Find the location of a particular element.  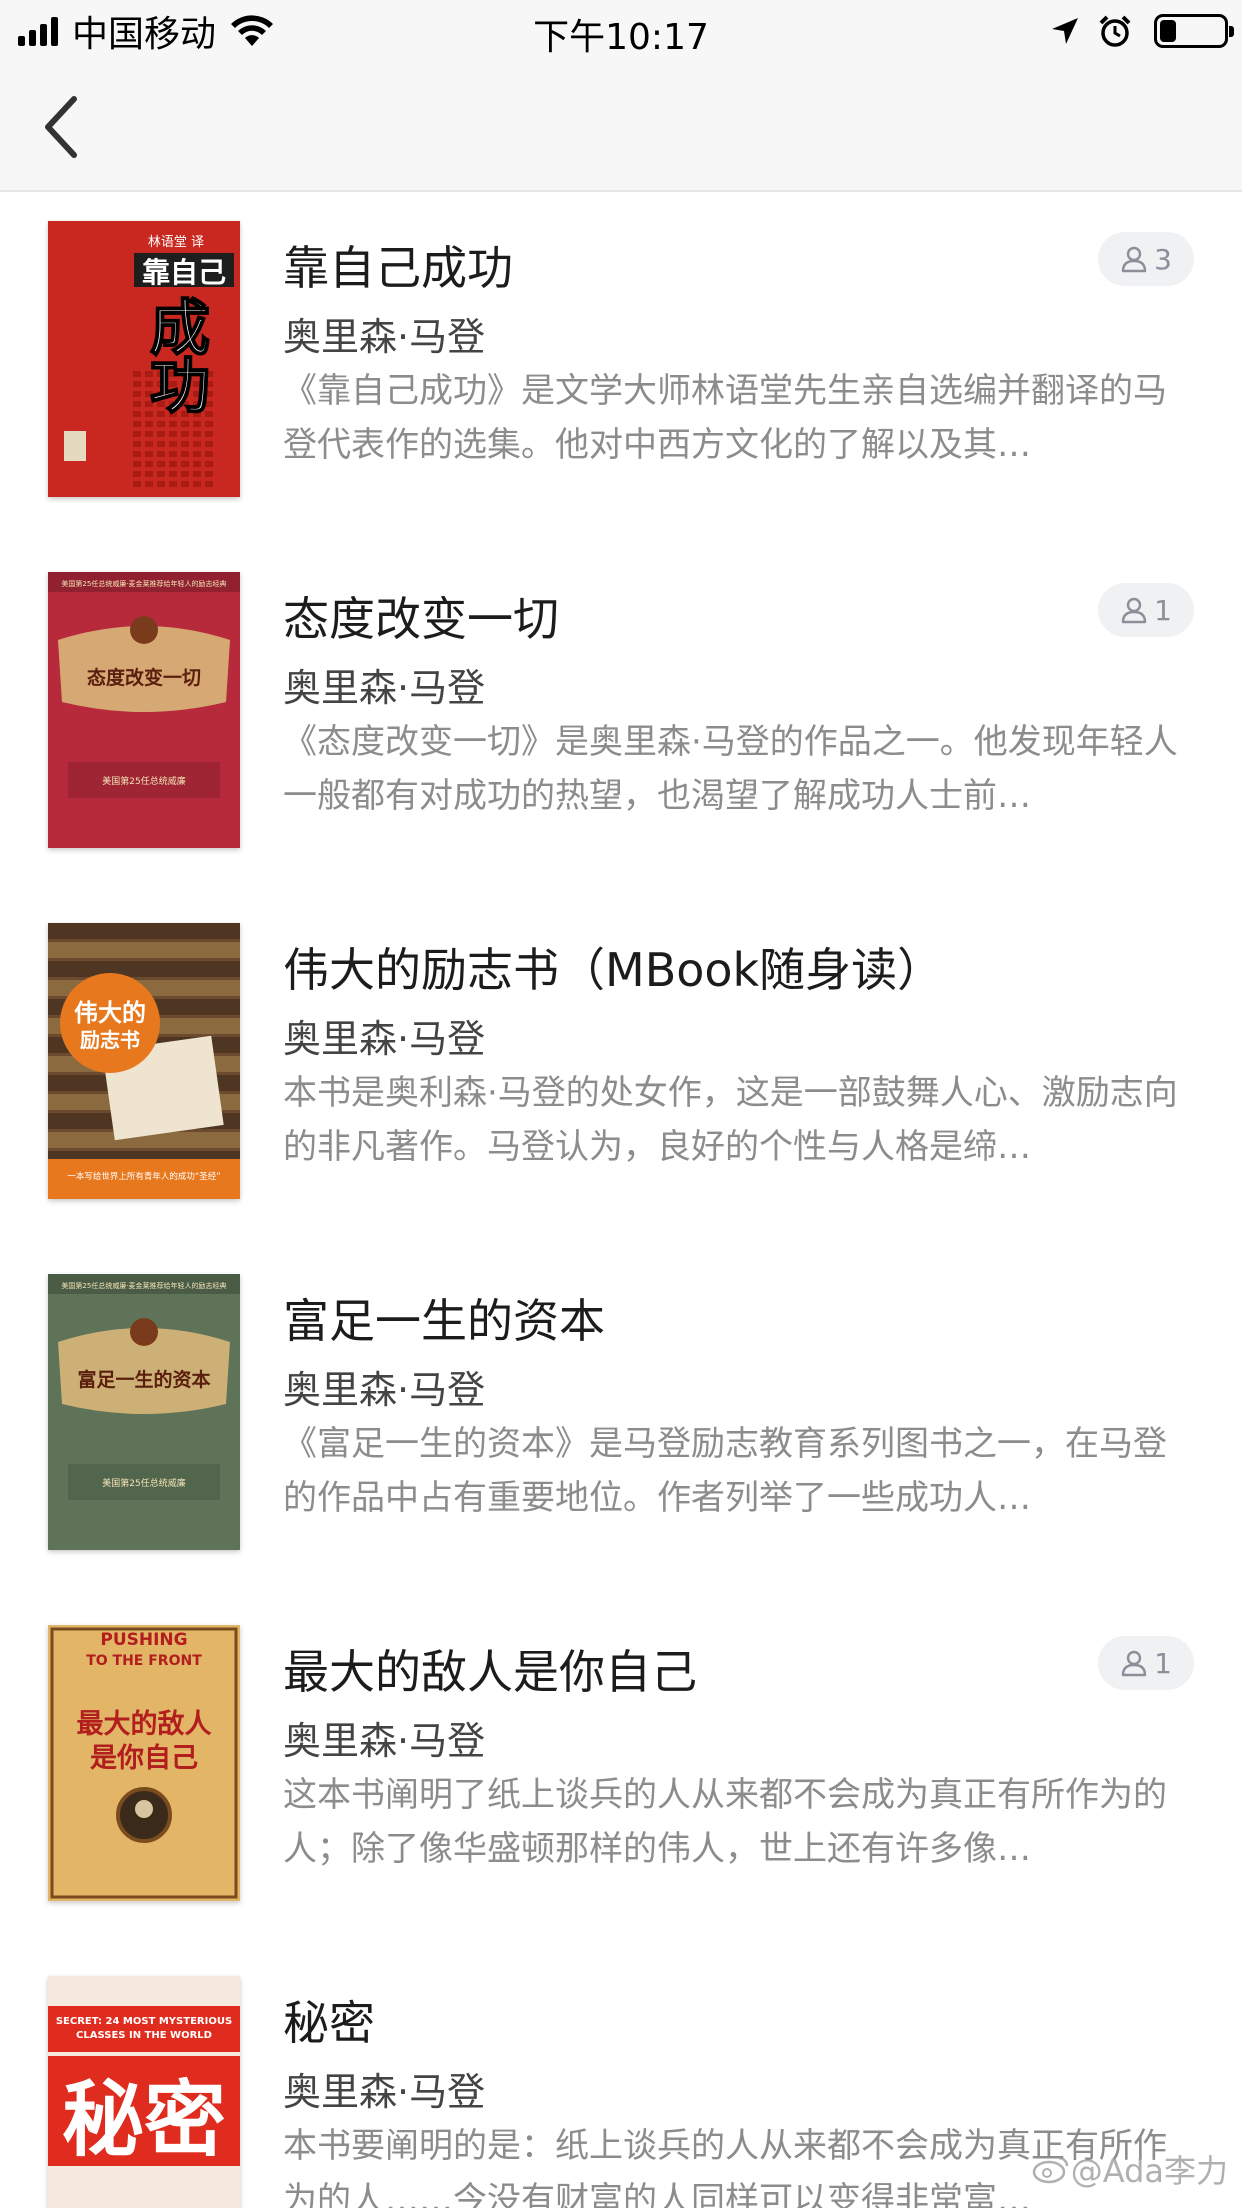

battery-icon is located at coordinates (1194, 31).